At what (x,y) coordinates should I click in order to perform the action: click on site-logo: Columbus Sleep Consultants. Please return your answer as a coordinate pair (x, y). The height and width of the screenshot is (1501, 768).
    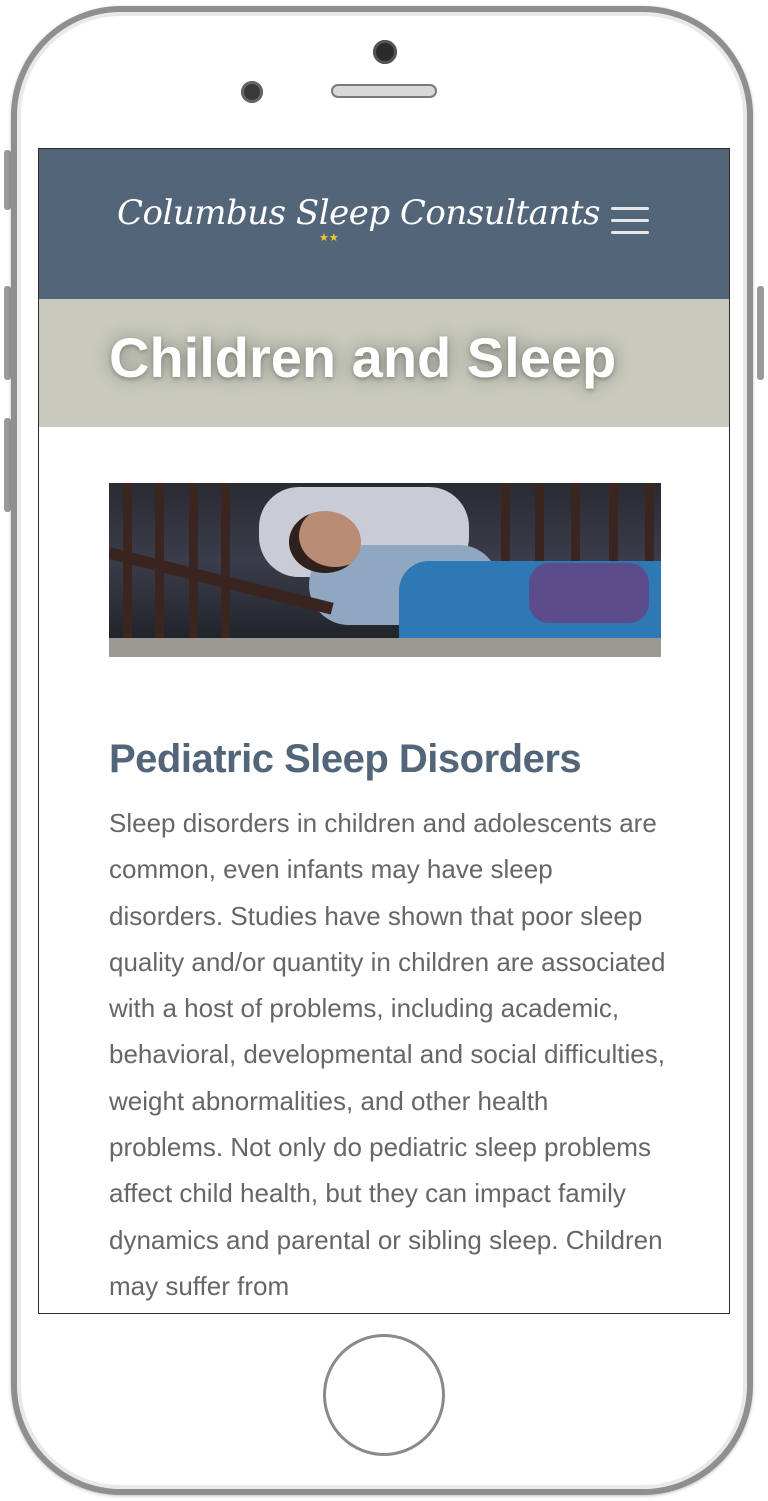
    Looking at the image, I should click on (358, 213).